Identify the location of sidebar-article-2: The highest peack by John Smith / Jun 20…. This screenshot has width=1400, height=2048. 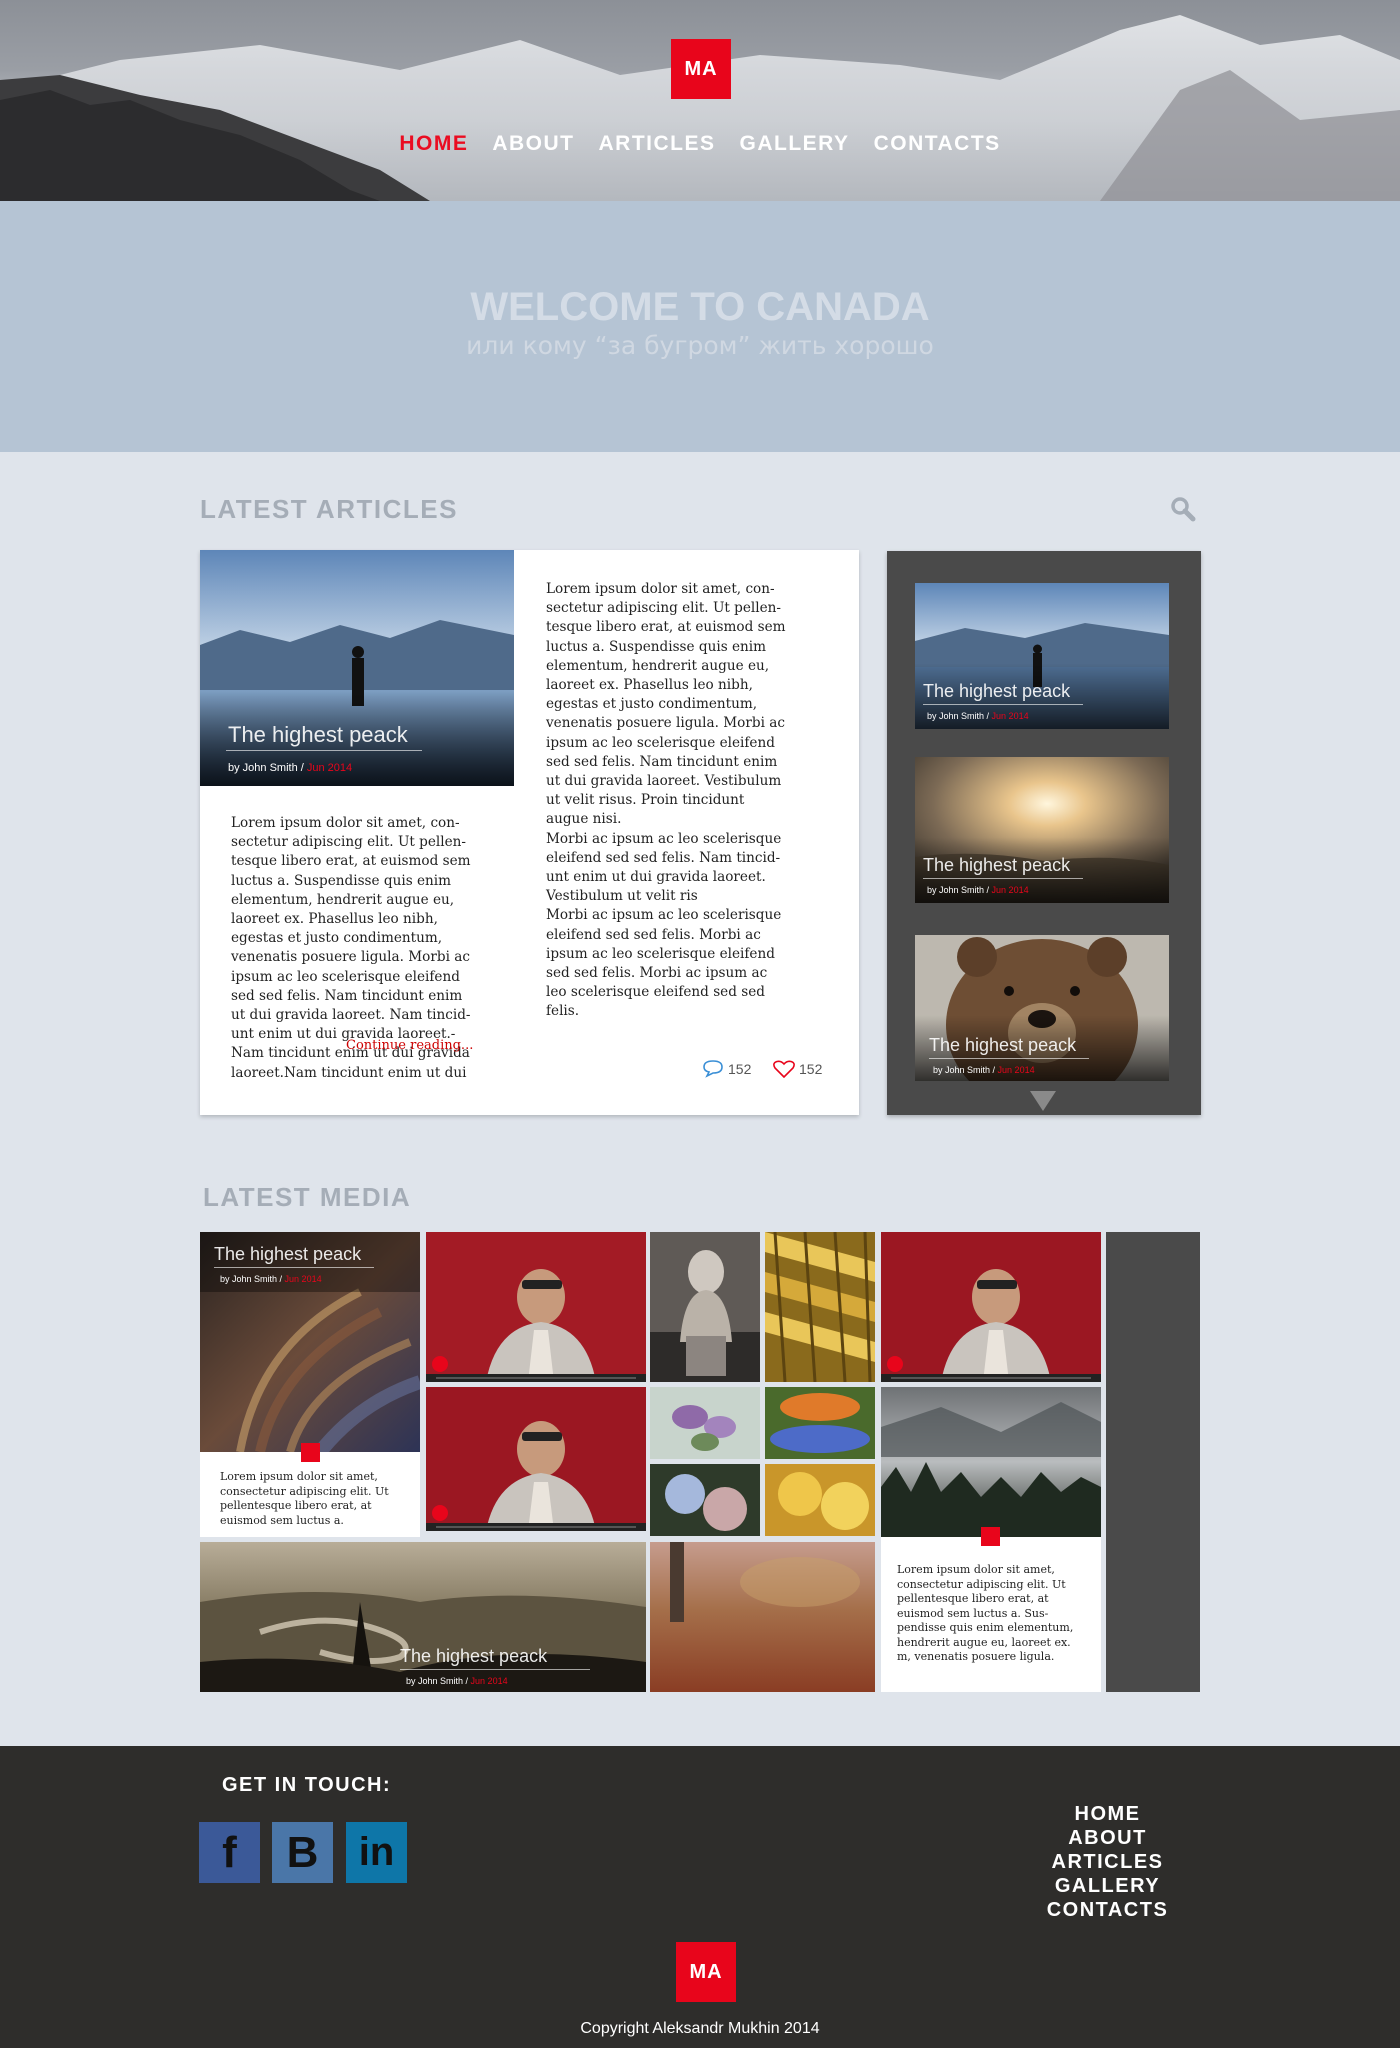
(1042, 830).